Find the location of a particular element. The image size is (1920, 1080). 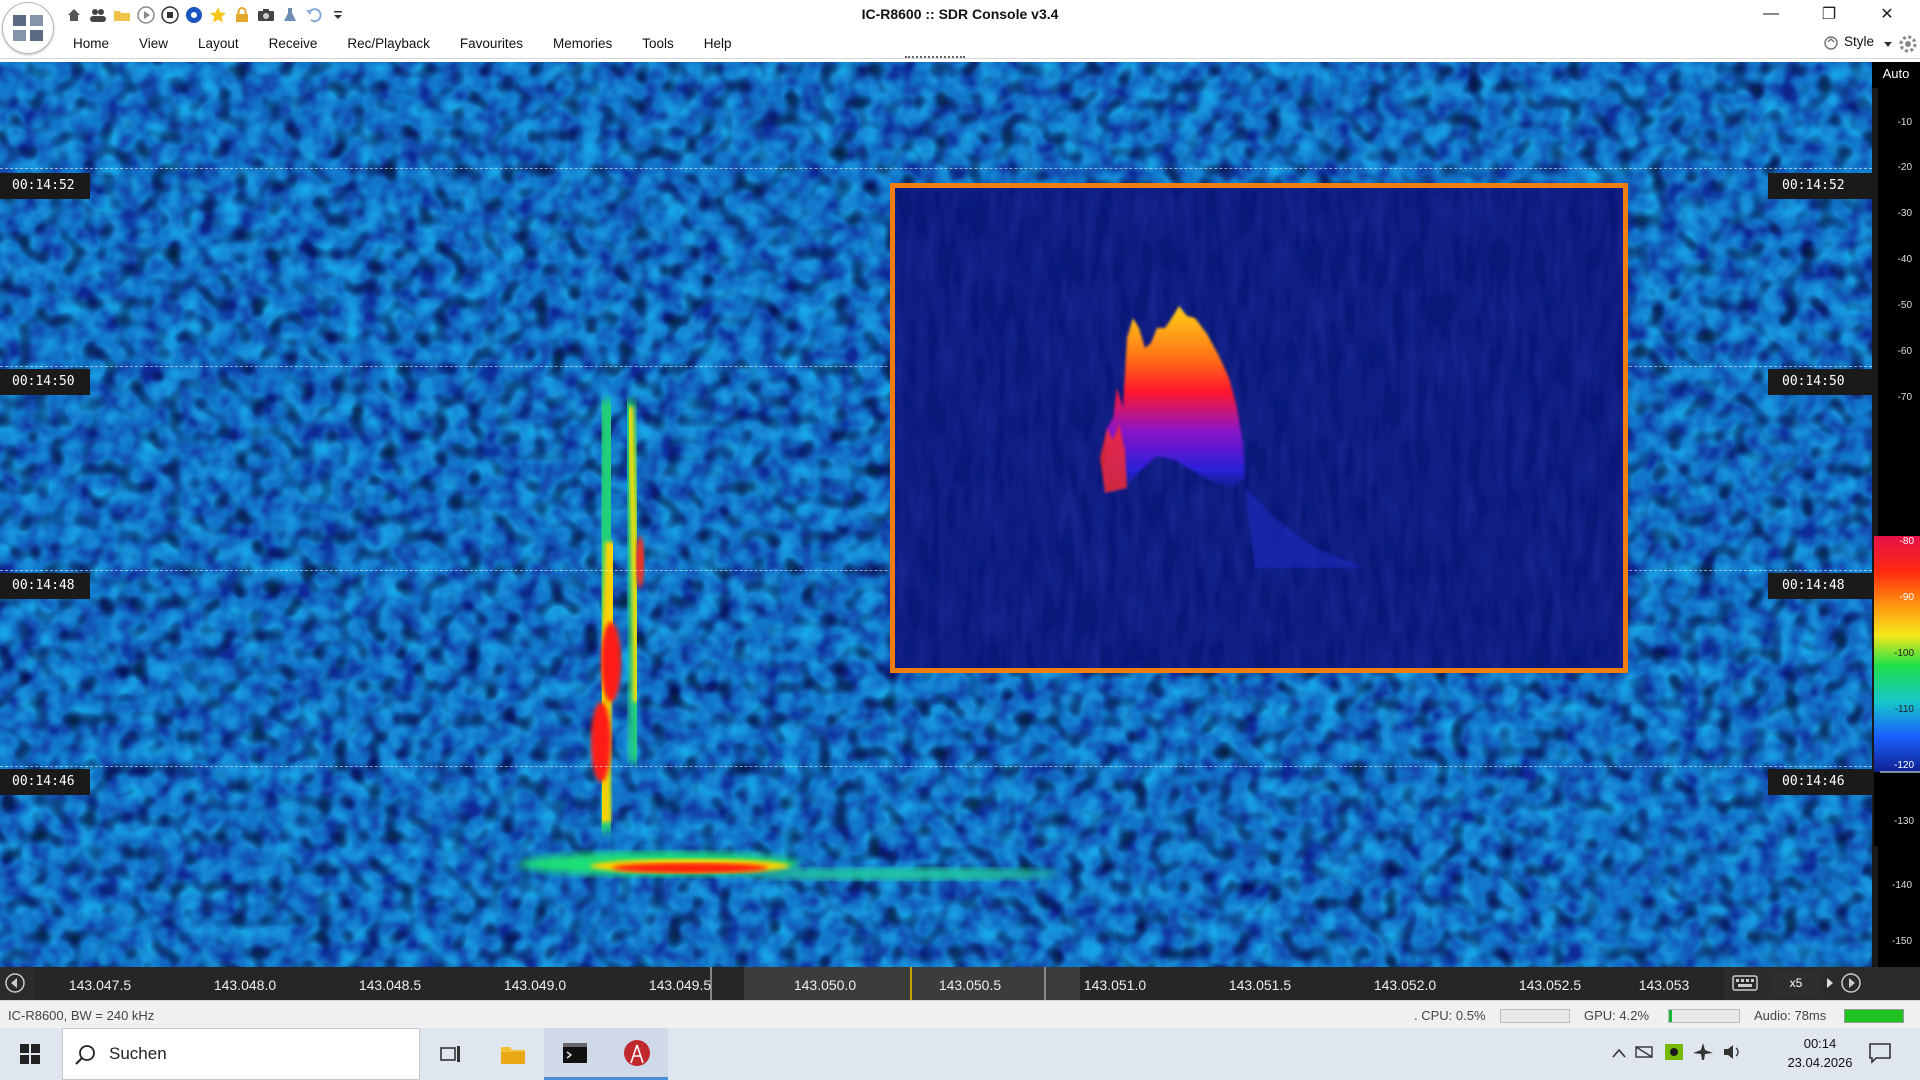

minimize-button: — is located at coordinates (1771, 14).